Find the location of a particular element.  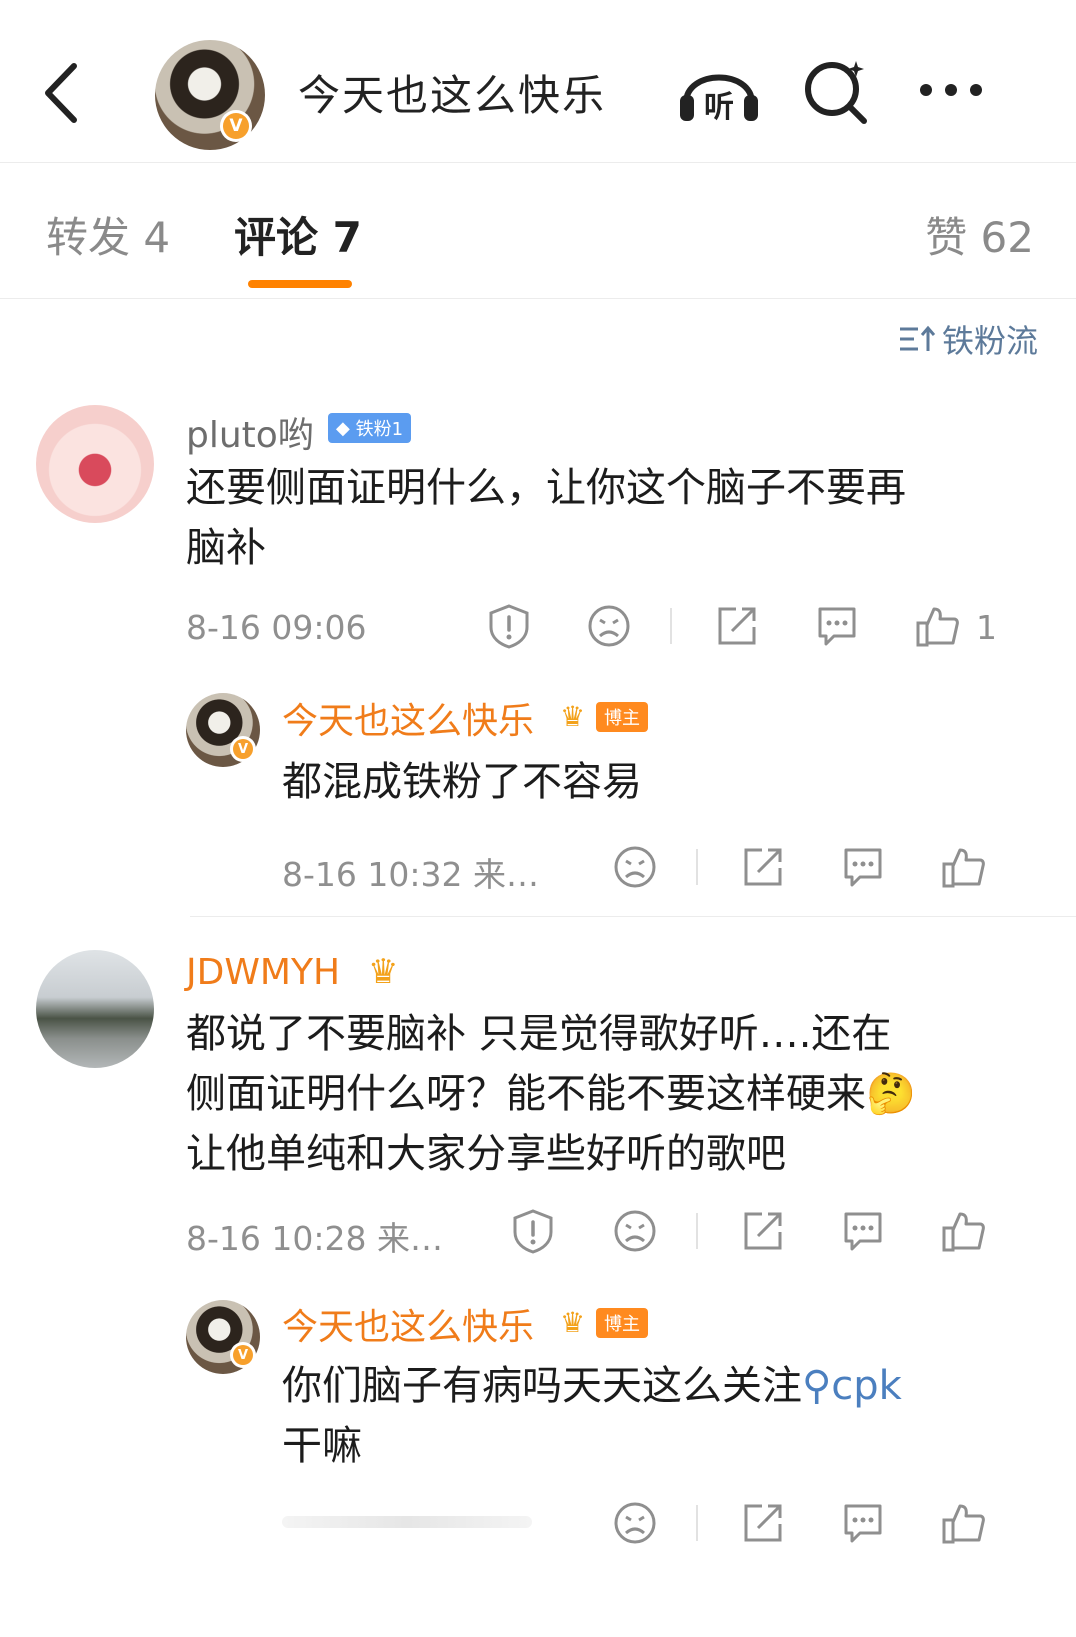

reply-text: 都混成铁粉了不容易 is located at coordinates (462, 782).